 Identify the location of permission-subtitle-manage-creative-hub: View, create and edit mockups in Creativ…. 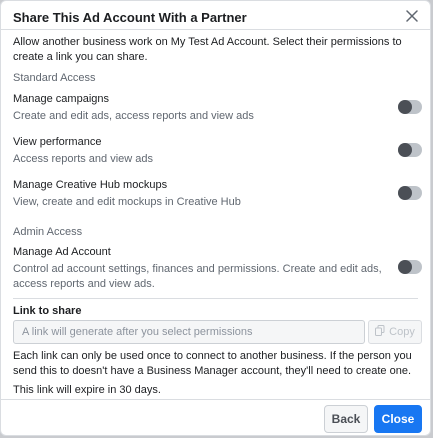
(127, 202).